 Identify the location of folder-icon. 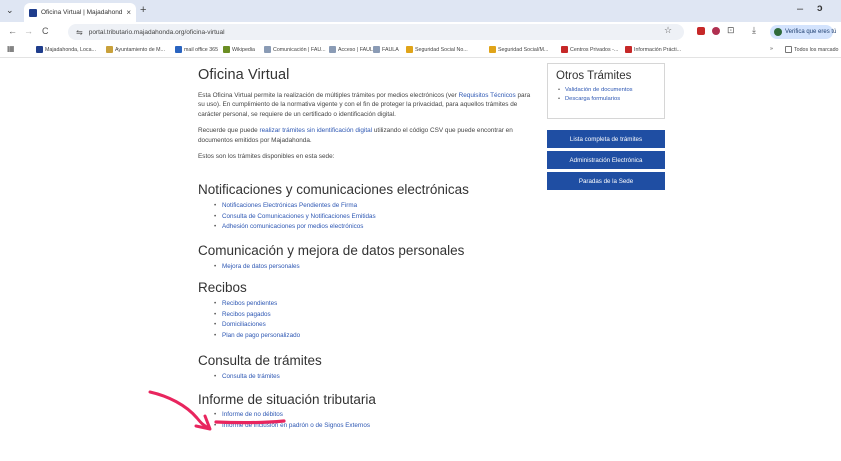
(788, 49).